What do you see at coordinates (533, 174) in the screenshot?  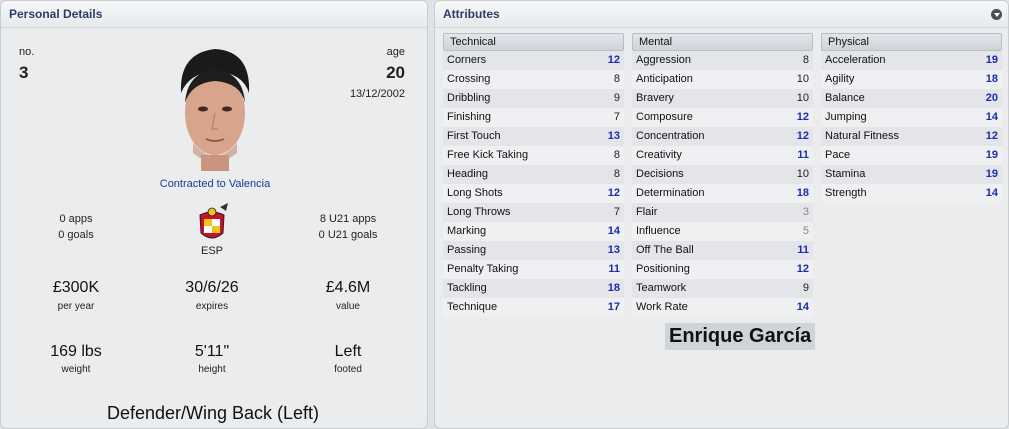 I see `attribute-row: Heading 8` at bounding box center [533, 174].